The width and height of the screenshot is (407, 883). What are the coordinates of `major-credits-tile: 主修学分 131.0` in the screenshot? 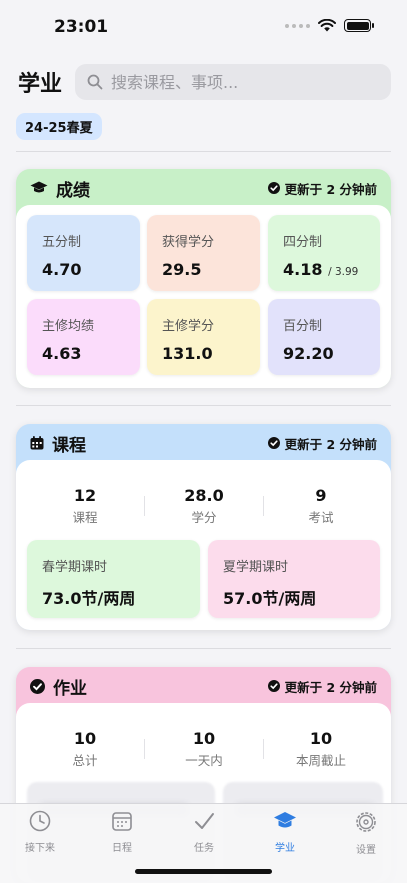 It's located at (203, 337).